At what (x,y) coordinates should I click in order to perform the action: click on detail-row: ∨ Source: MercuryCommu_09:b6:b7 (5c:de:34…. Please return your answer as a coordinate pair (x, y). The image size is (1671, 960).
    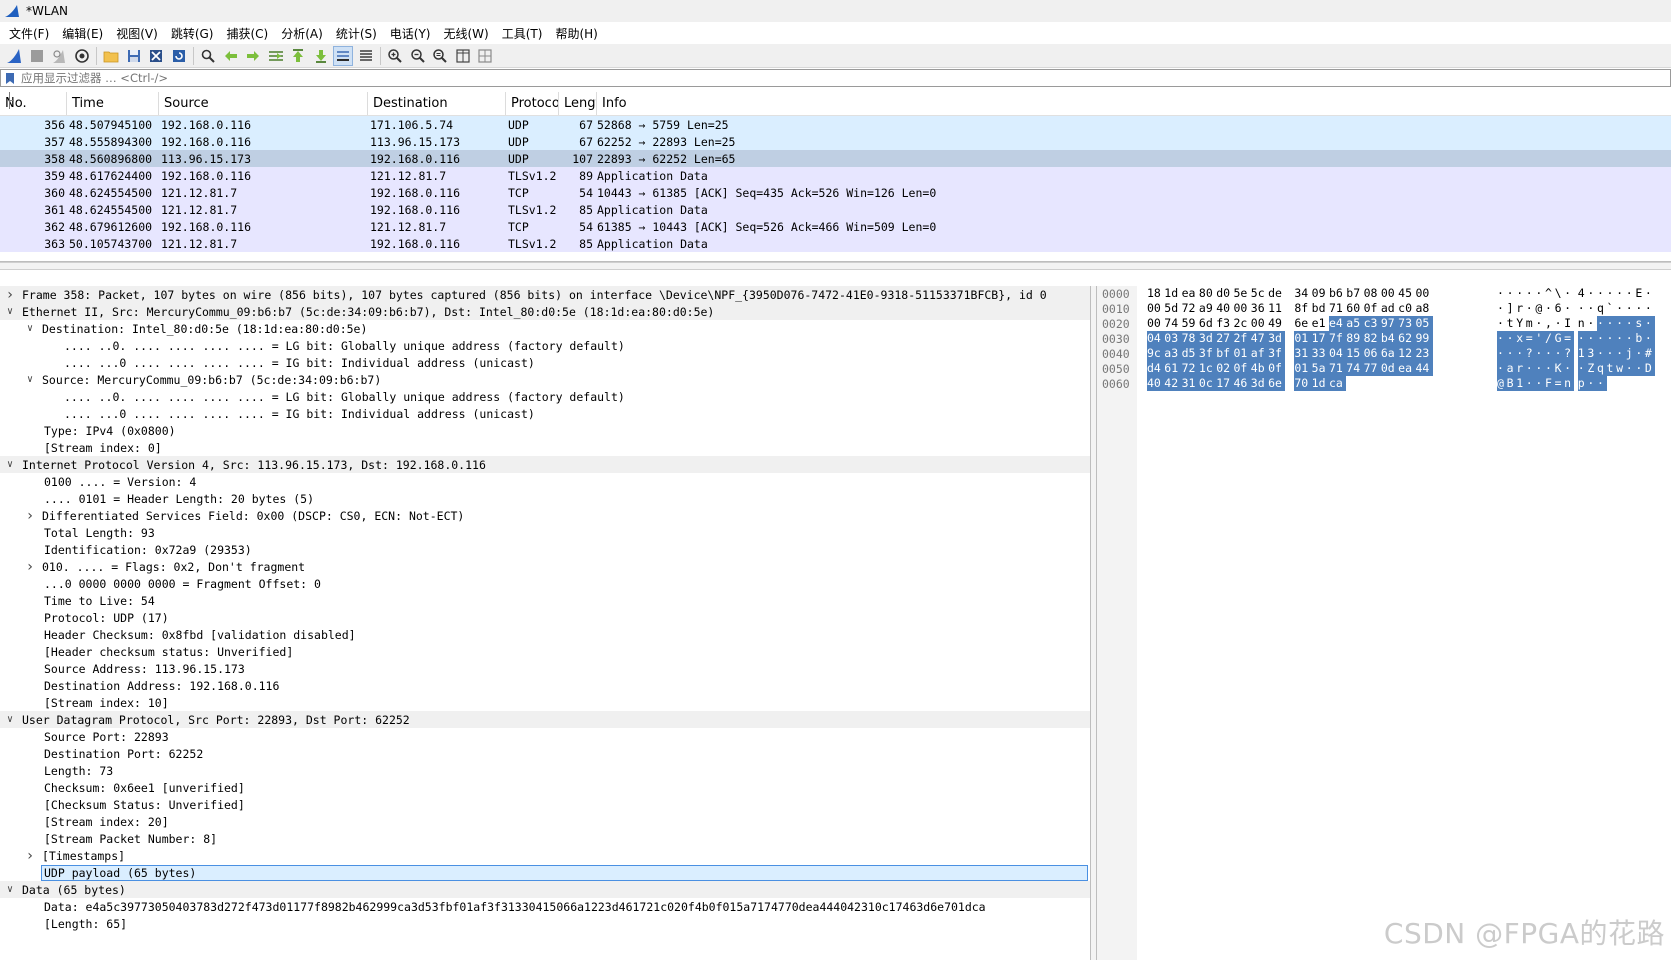
    Looking at the image, I should click on (545, 379).